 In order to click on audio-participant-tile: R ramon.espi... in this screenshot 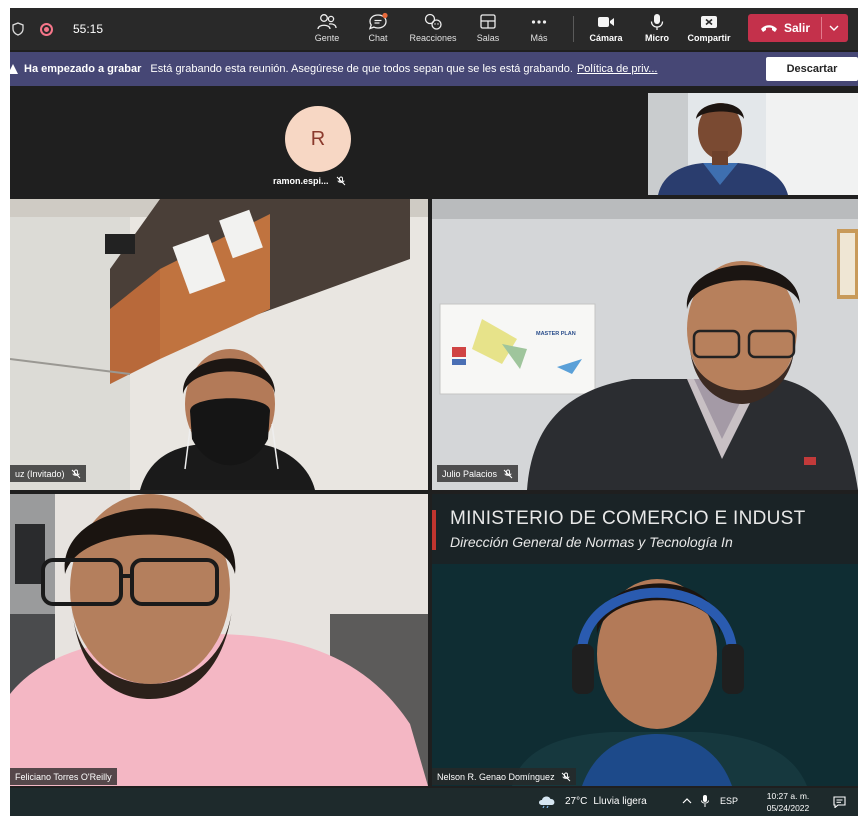, I will do `click(328, 143)`.